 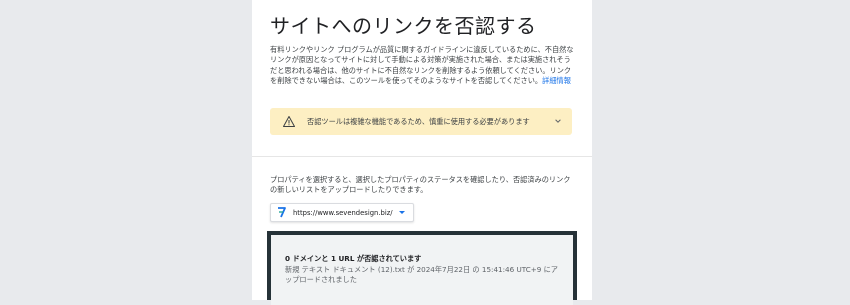 I want to click on warning-triangle-icon, so click(x=289, y=121).